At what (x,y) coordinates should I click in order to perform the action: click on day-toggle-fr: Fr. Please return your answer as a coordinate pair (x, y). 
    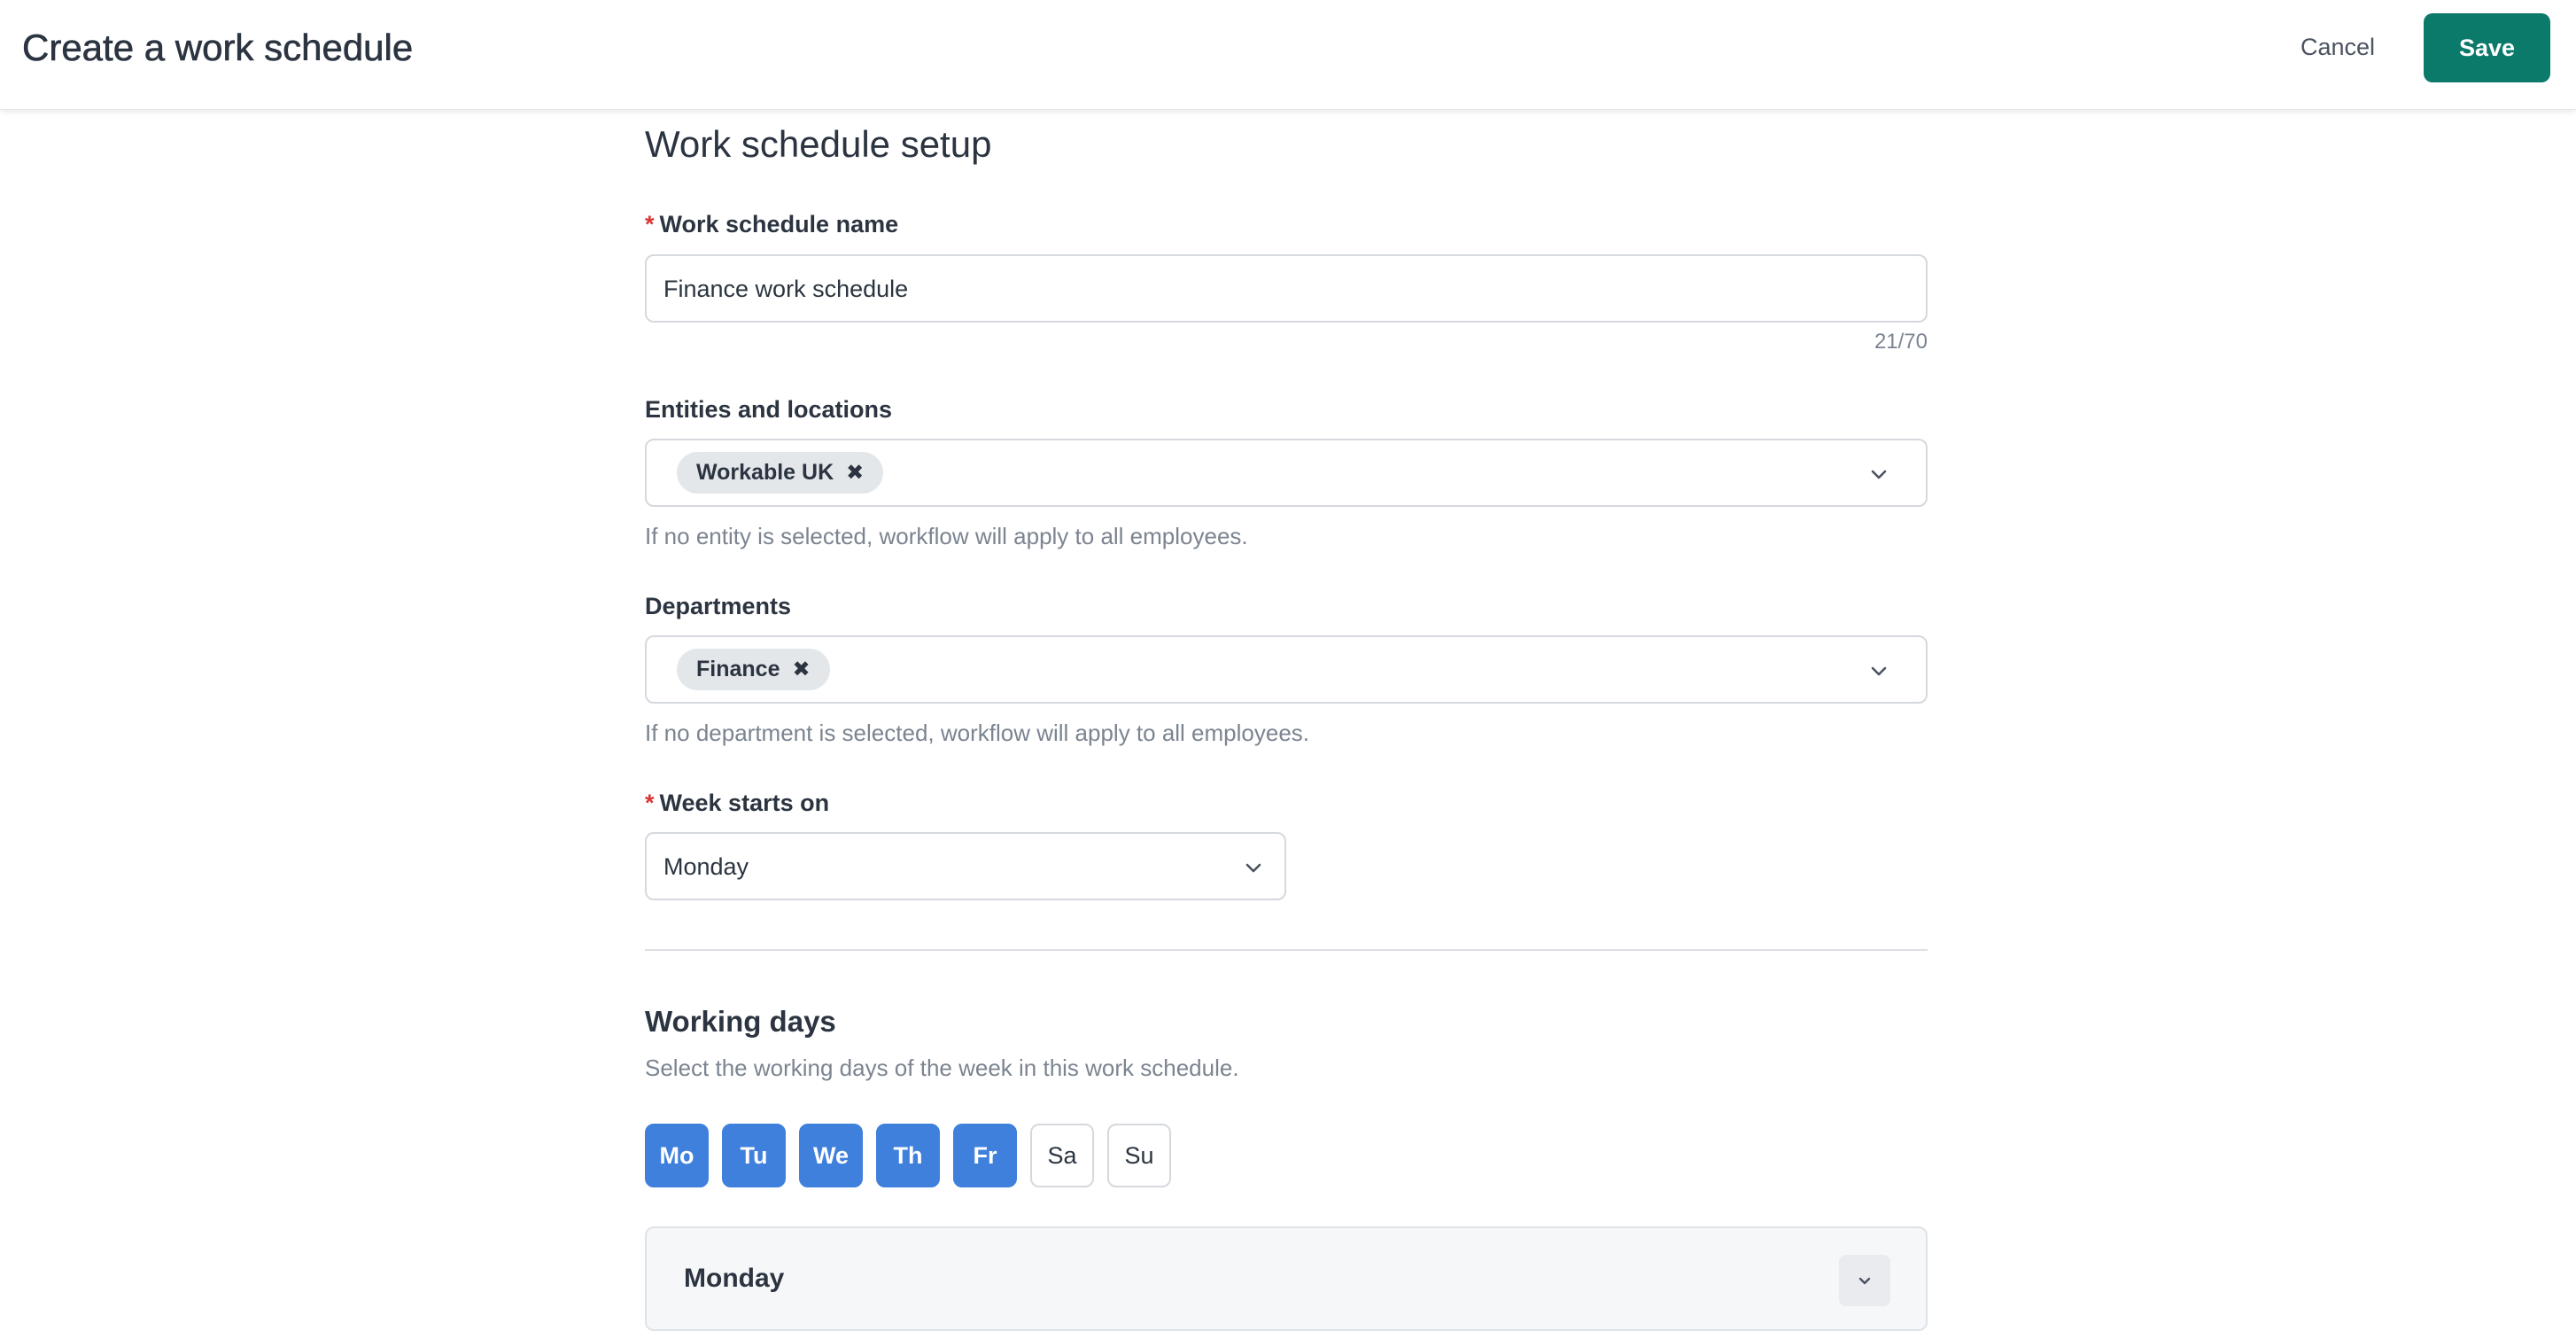
    Looking at the image, I should click on (985, 1155).